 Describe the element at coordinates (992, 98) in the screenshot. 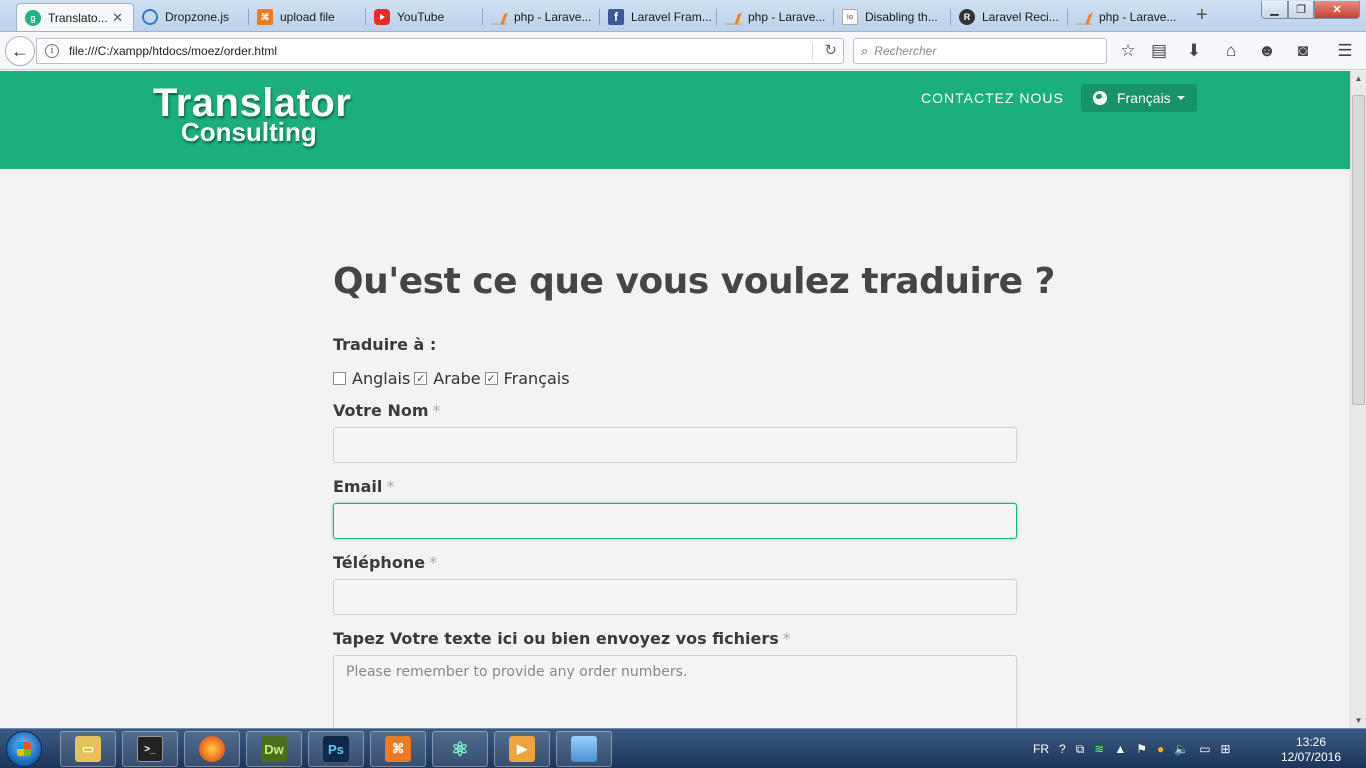

I see `contact-link: CONTACTEZ NOUS` at that location.